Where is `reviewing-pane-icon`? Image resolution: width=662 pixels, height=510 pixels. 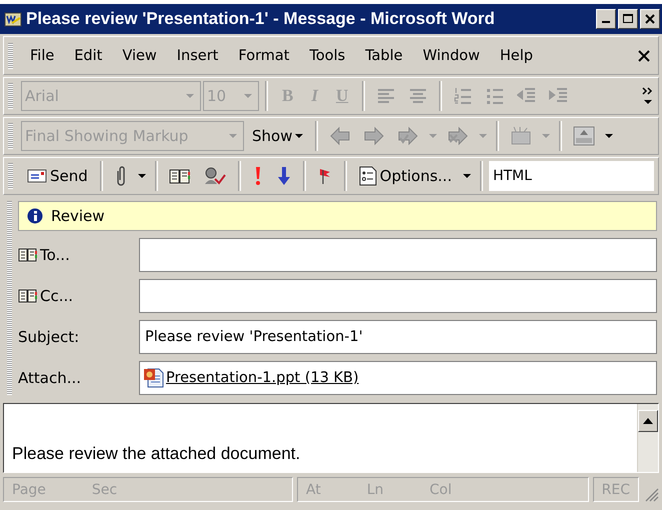 reviewing-pane-icon is located at coordinates (584, 136).